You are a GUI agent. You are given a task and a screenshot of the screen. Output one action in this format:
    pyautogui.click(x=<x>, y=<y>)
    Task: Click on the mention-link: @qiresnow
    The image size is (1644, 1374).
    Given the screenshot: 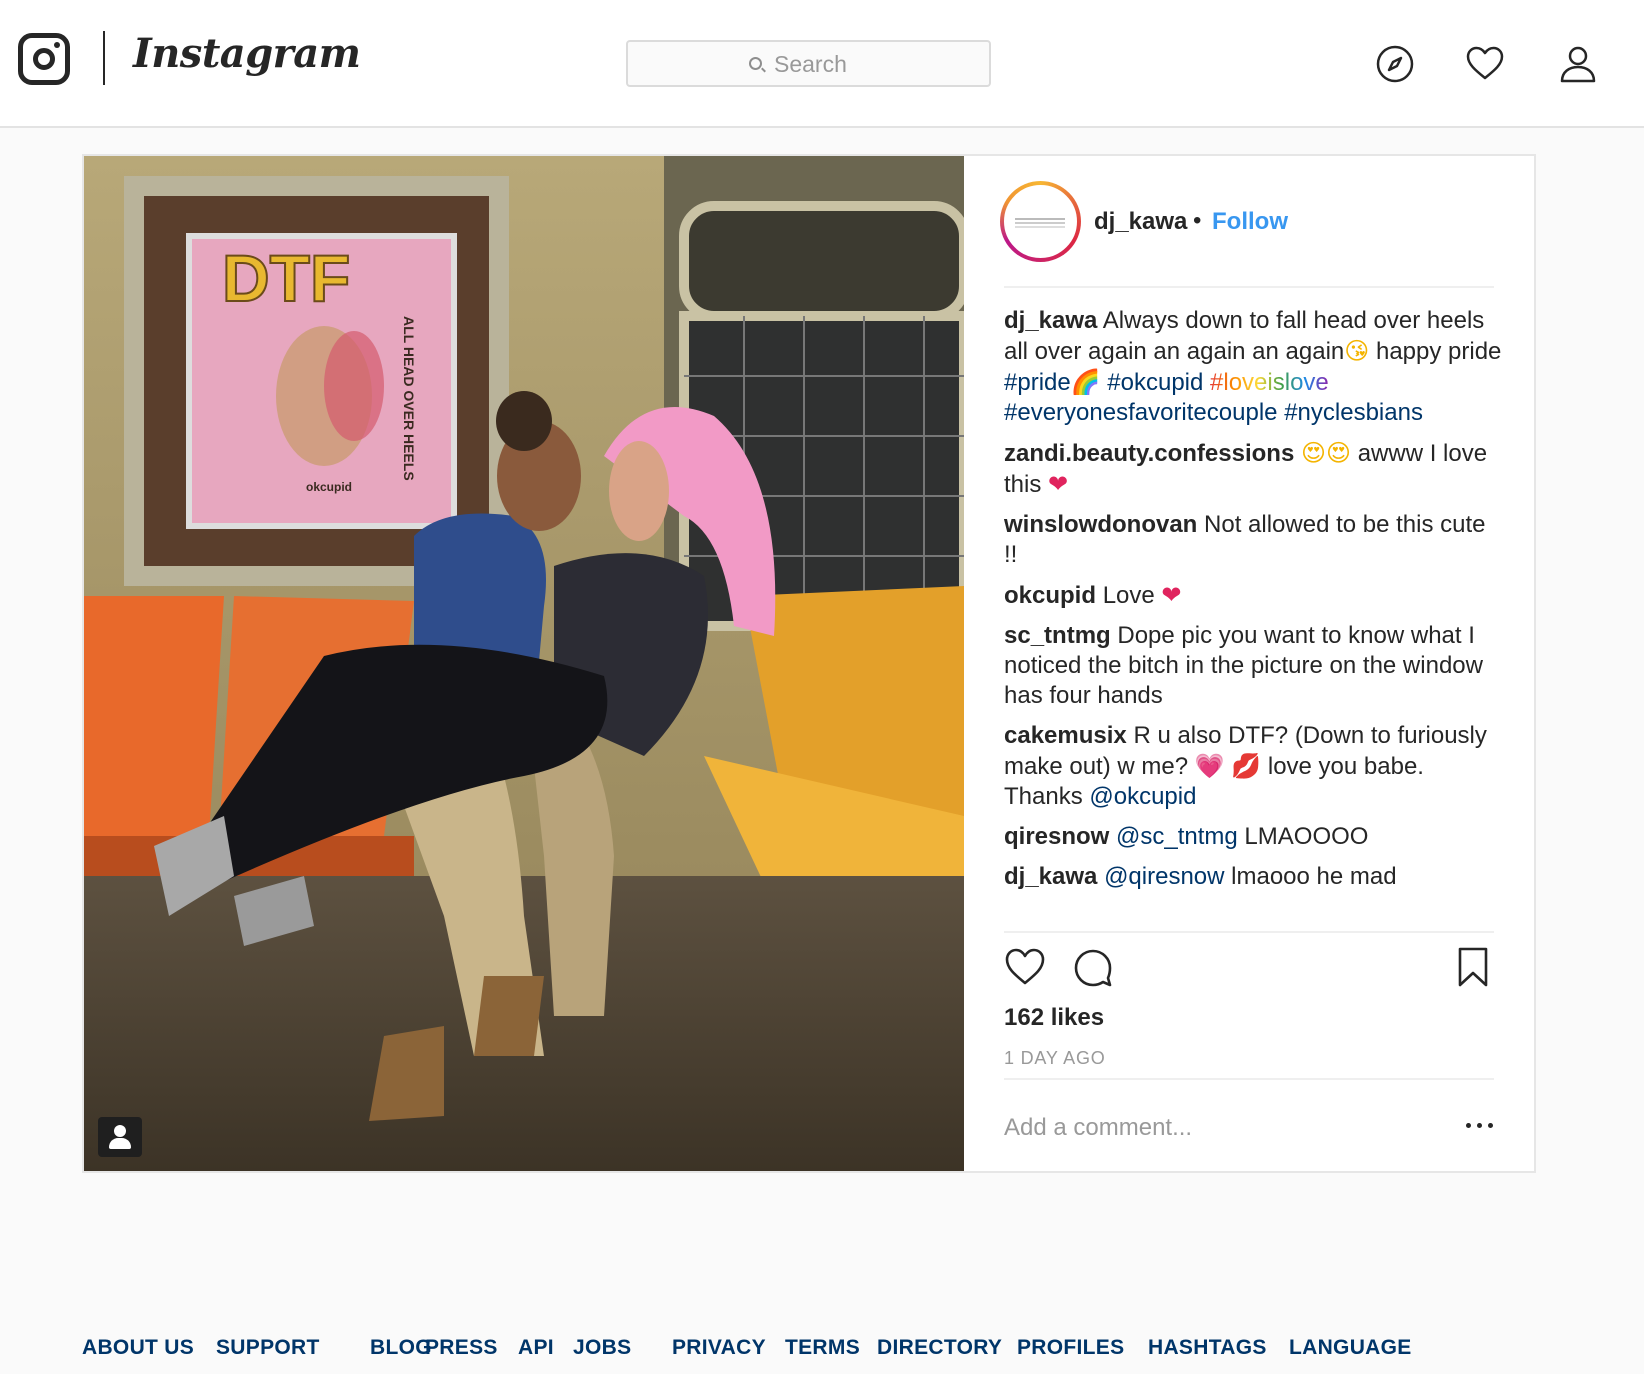 What is the action you would take?
    pyautogui.click(x=1164, y=876)
    